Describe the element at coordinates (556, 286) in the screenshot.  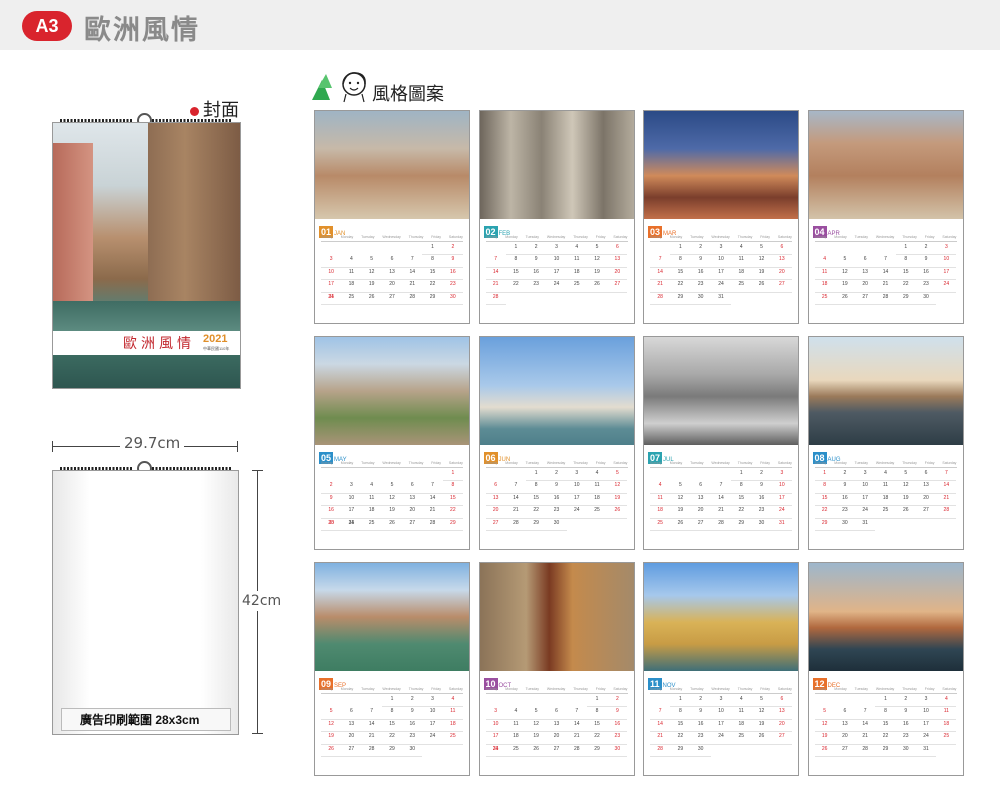
I see `day-cell: 24` at that location.